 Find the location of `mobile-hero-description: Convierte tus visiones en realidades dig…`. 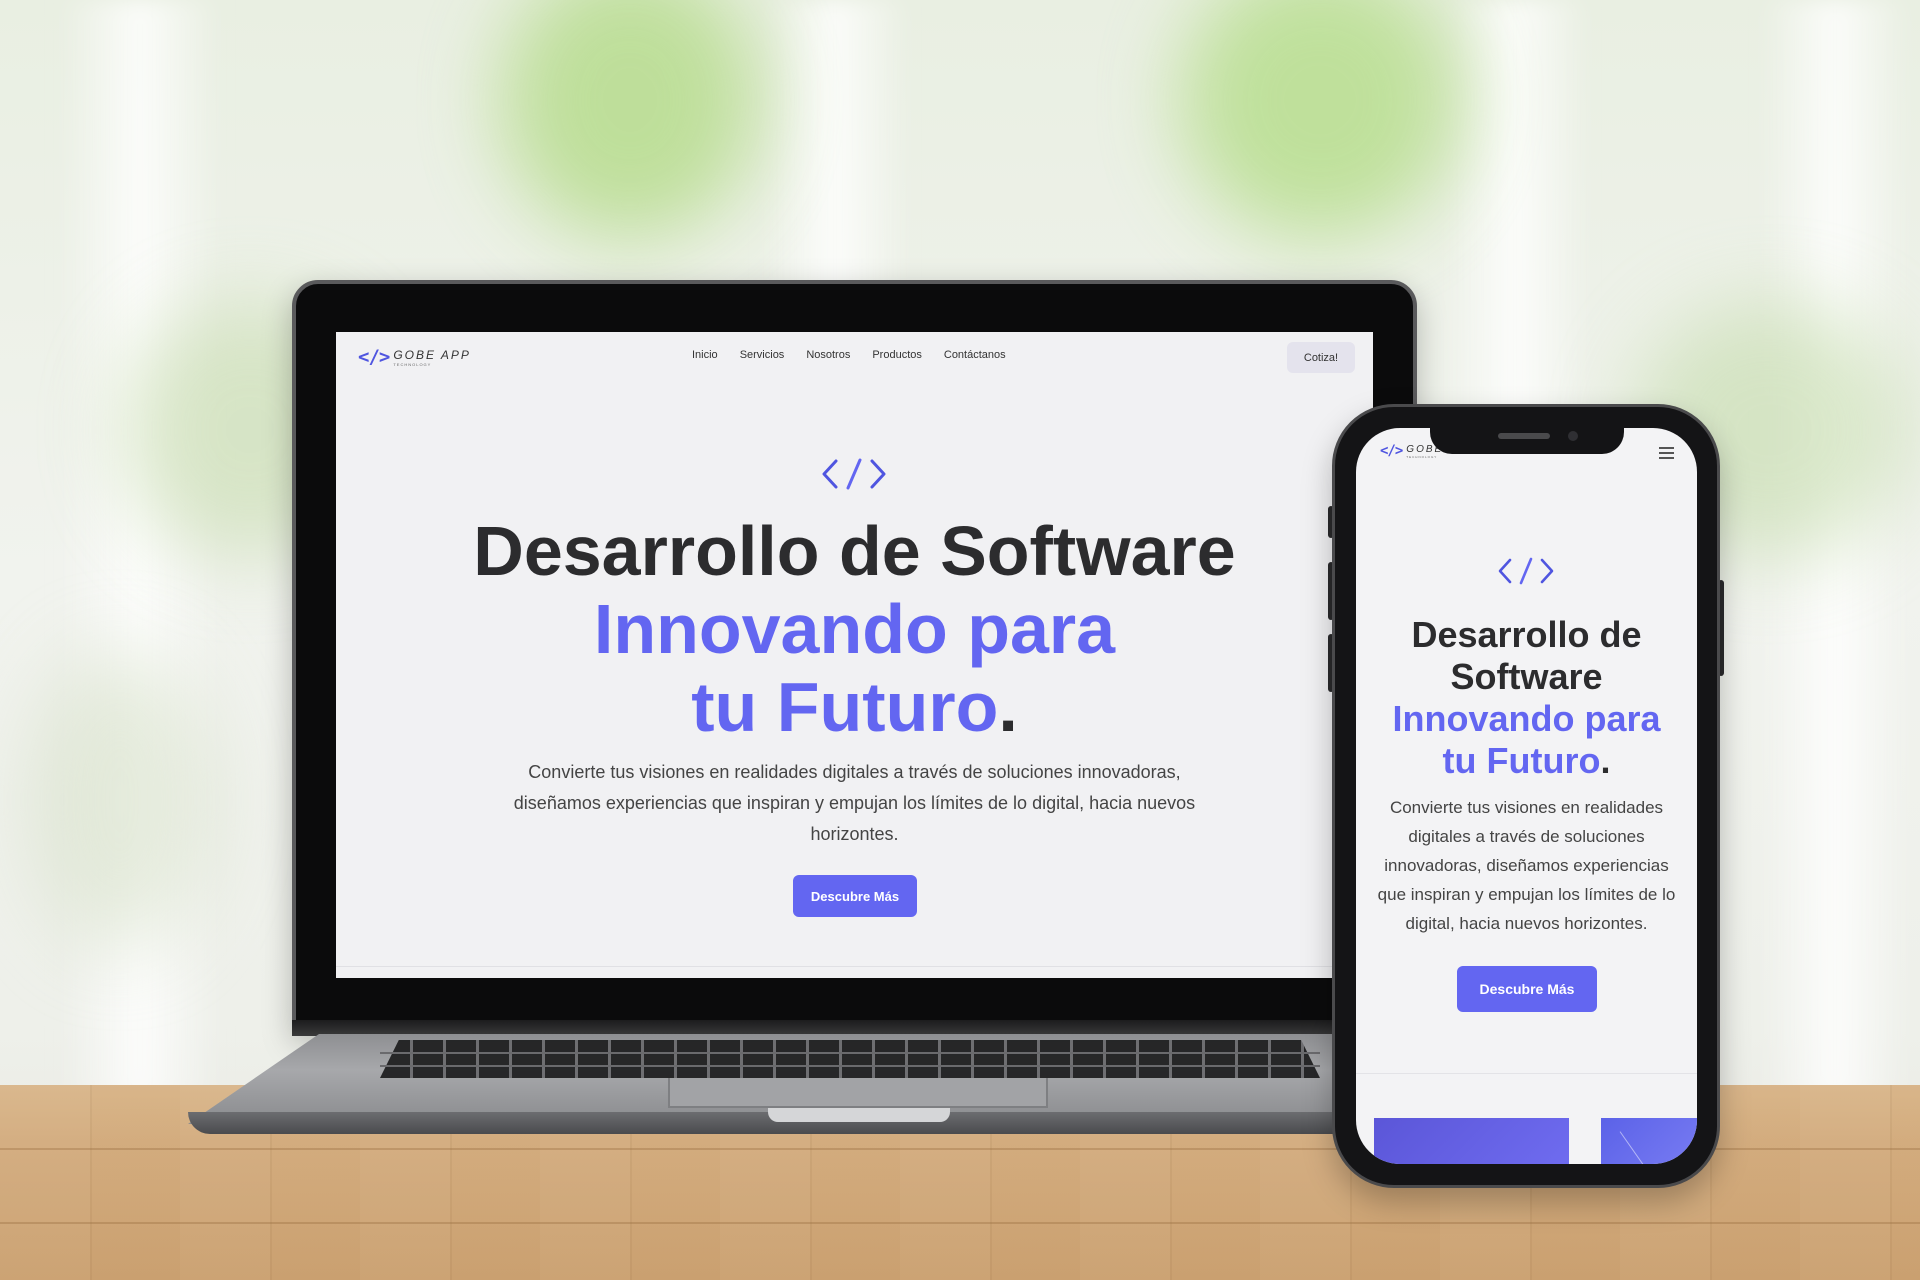

mobile-hero-description: Convierte tus visiones en realidades dig… is located at coordinates (1526, 865).